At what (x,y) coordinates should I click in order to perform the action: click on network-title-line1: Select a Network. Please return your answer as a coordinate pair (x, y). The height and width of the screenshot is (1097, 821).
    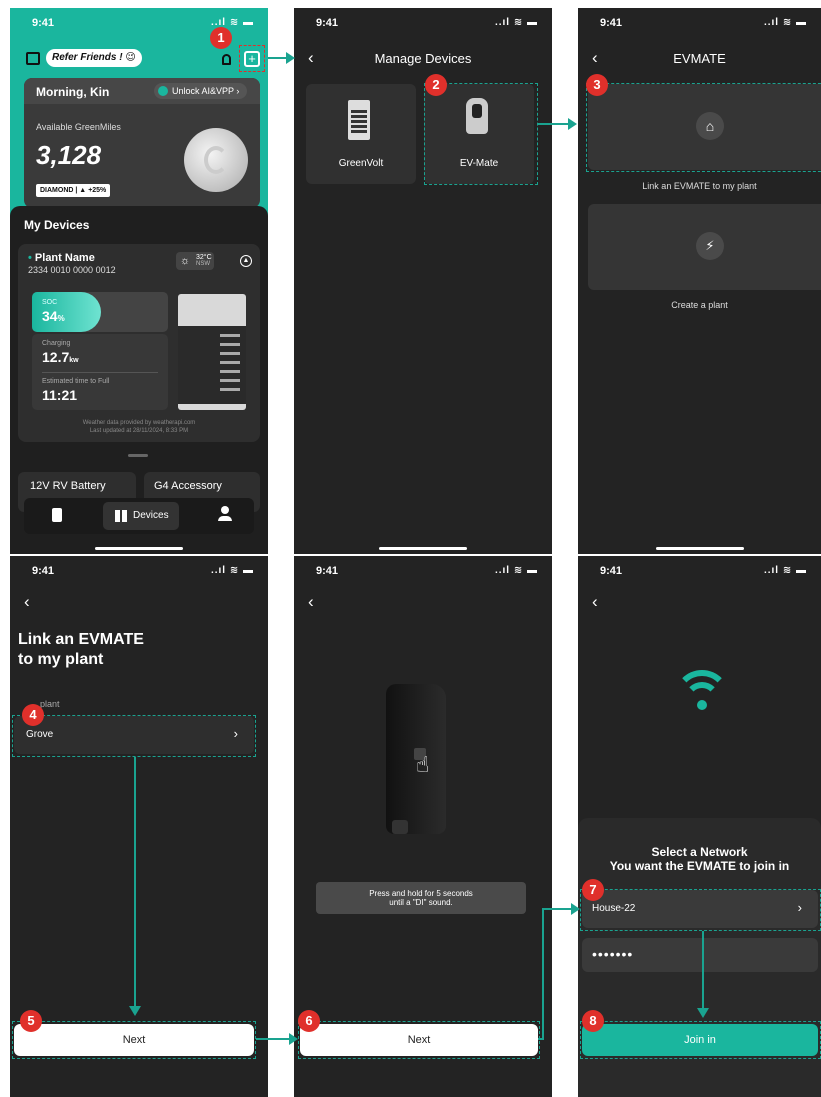
    Looking at the image, I should click on (699, 852).